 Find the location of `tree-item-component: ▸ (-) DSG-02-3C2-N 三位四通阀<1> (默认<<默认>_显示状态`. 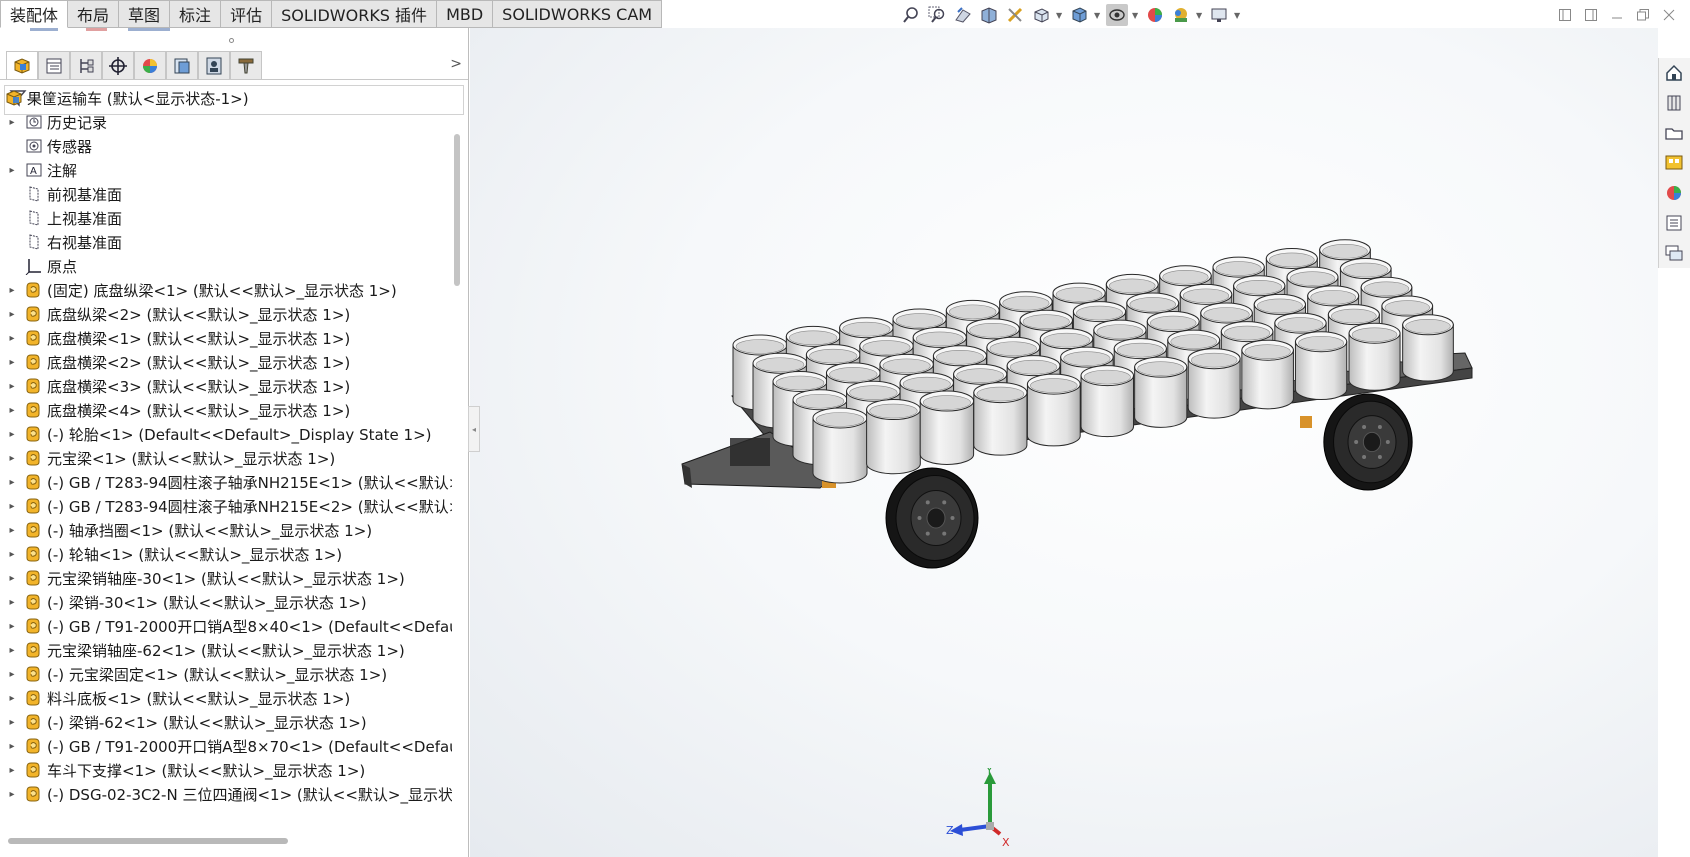

tree-item-component: ▸ (-) DSG-02-3C2-N 三位四通阀<1> (默认<<默认>_显示状态 is located at coordinates (226, 794).